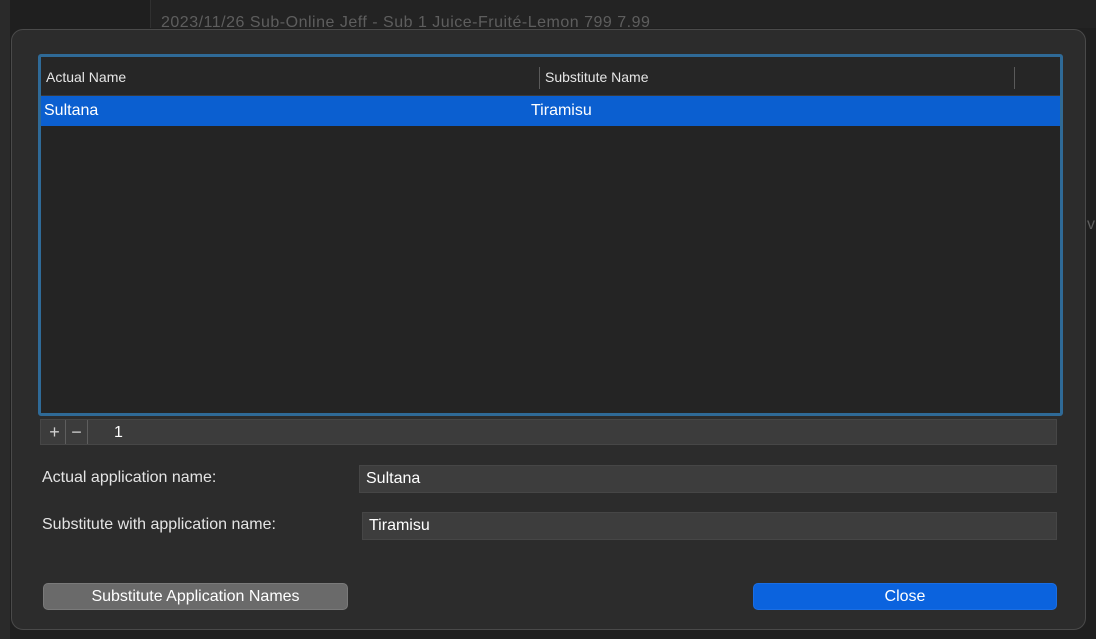  Describe the element at coordinates (129, 477) in the screenshot. I see `actual-name-label: Actual application name:` at that location.